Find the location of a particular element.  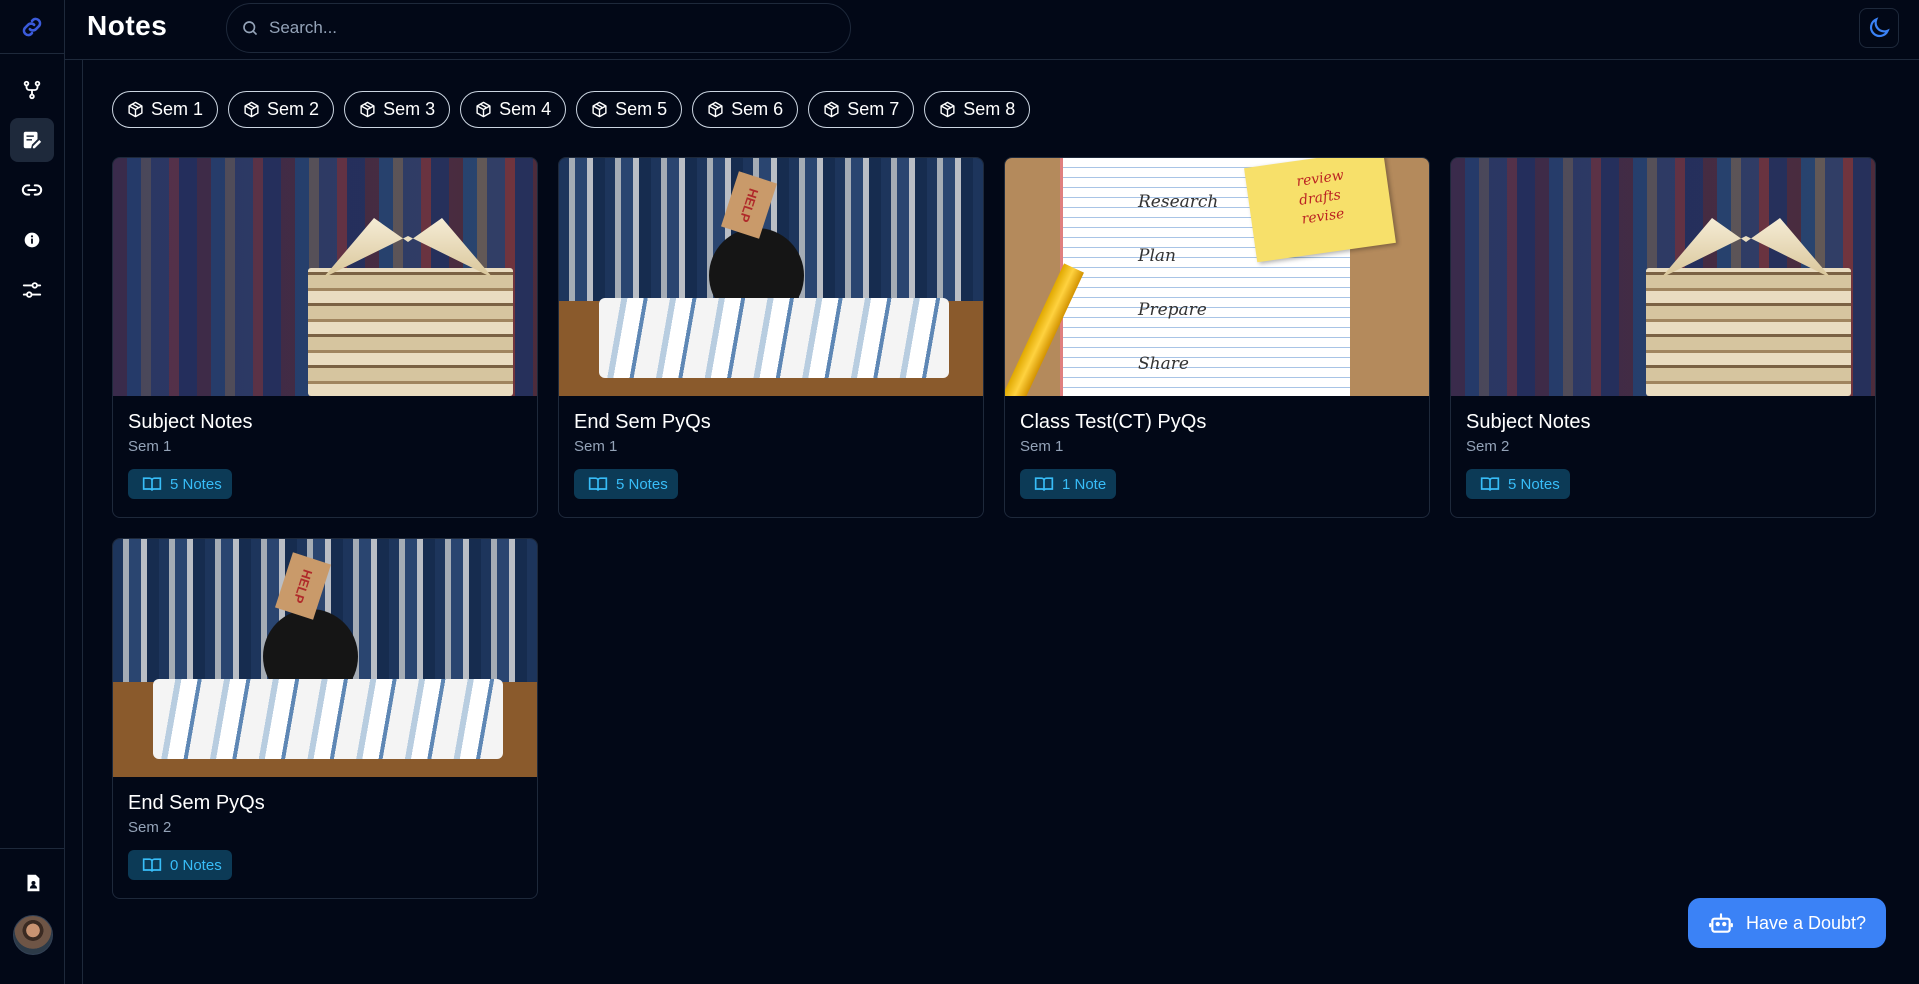

avatar is located at coordinates (32, 935).